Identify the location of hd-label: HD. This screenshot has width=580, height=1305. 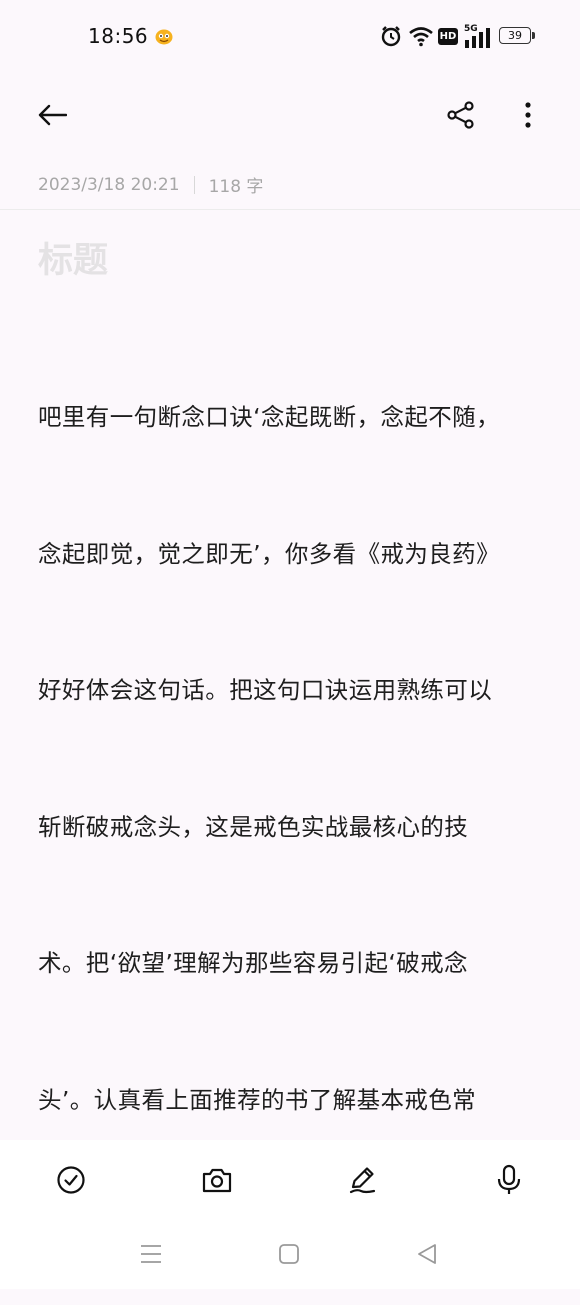
(448, 36).